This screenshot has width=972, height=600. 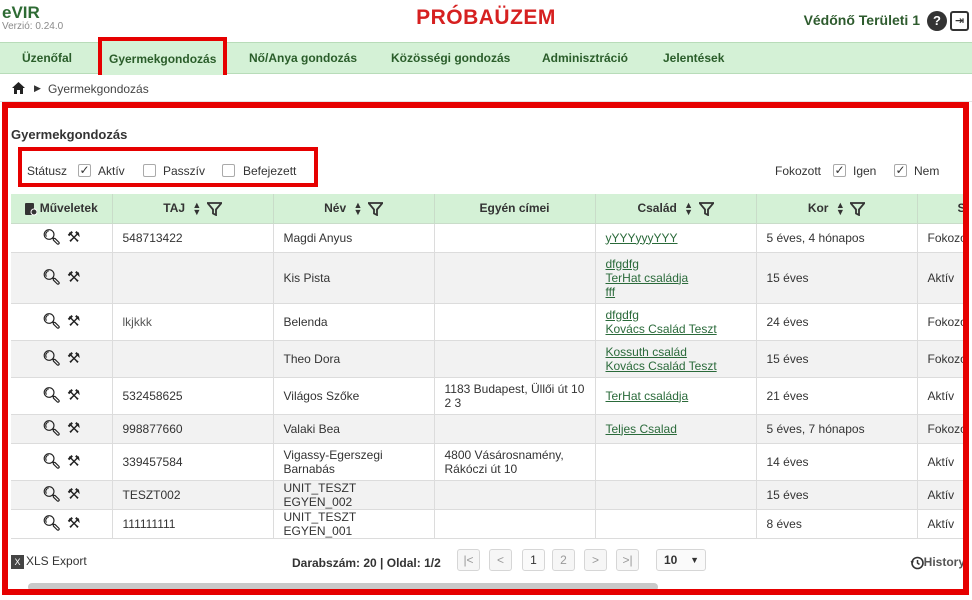 I want to click on user-name: Védőnő Területi 1, so click(x=862, y=20).